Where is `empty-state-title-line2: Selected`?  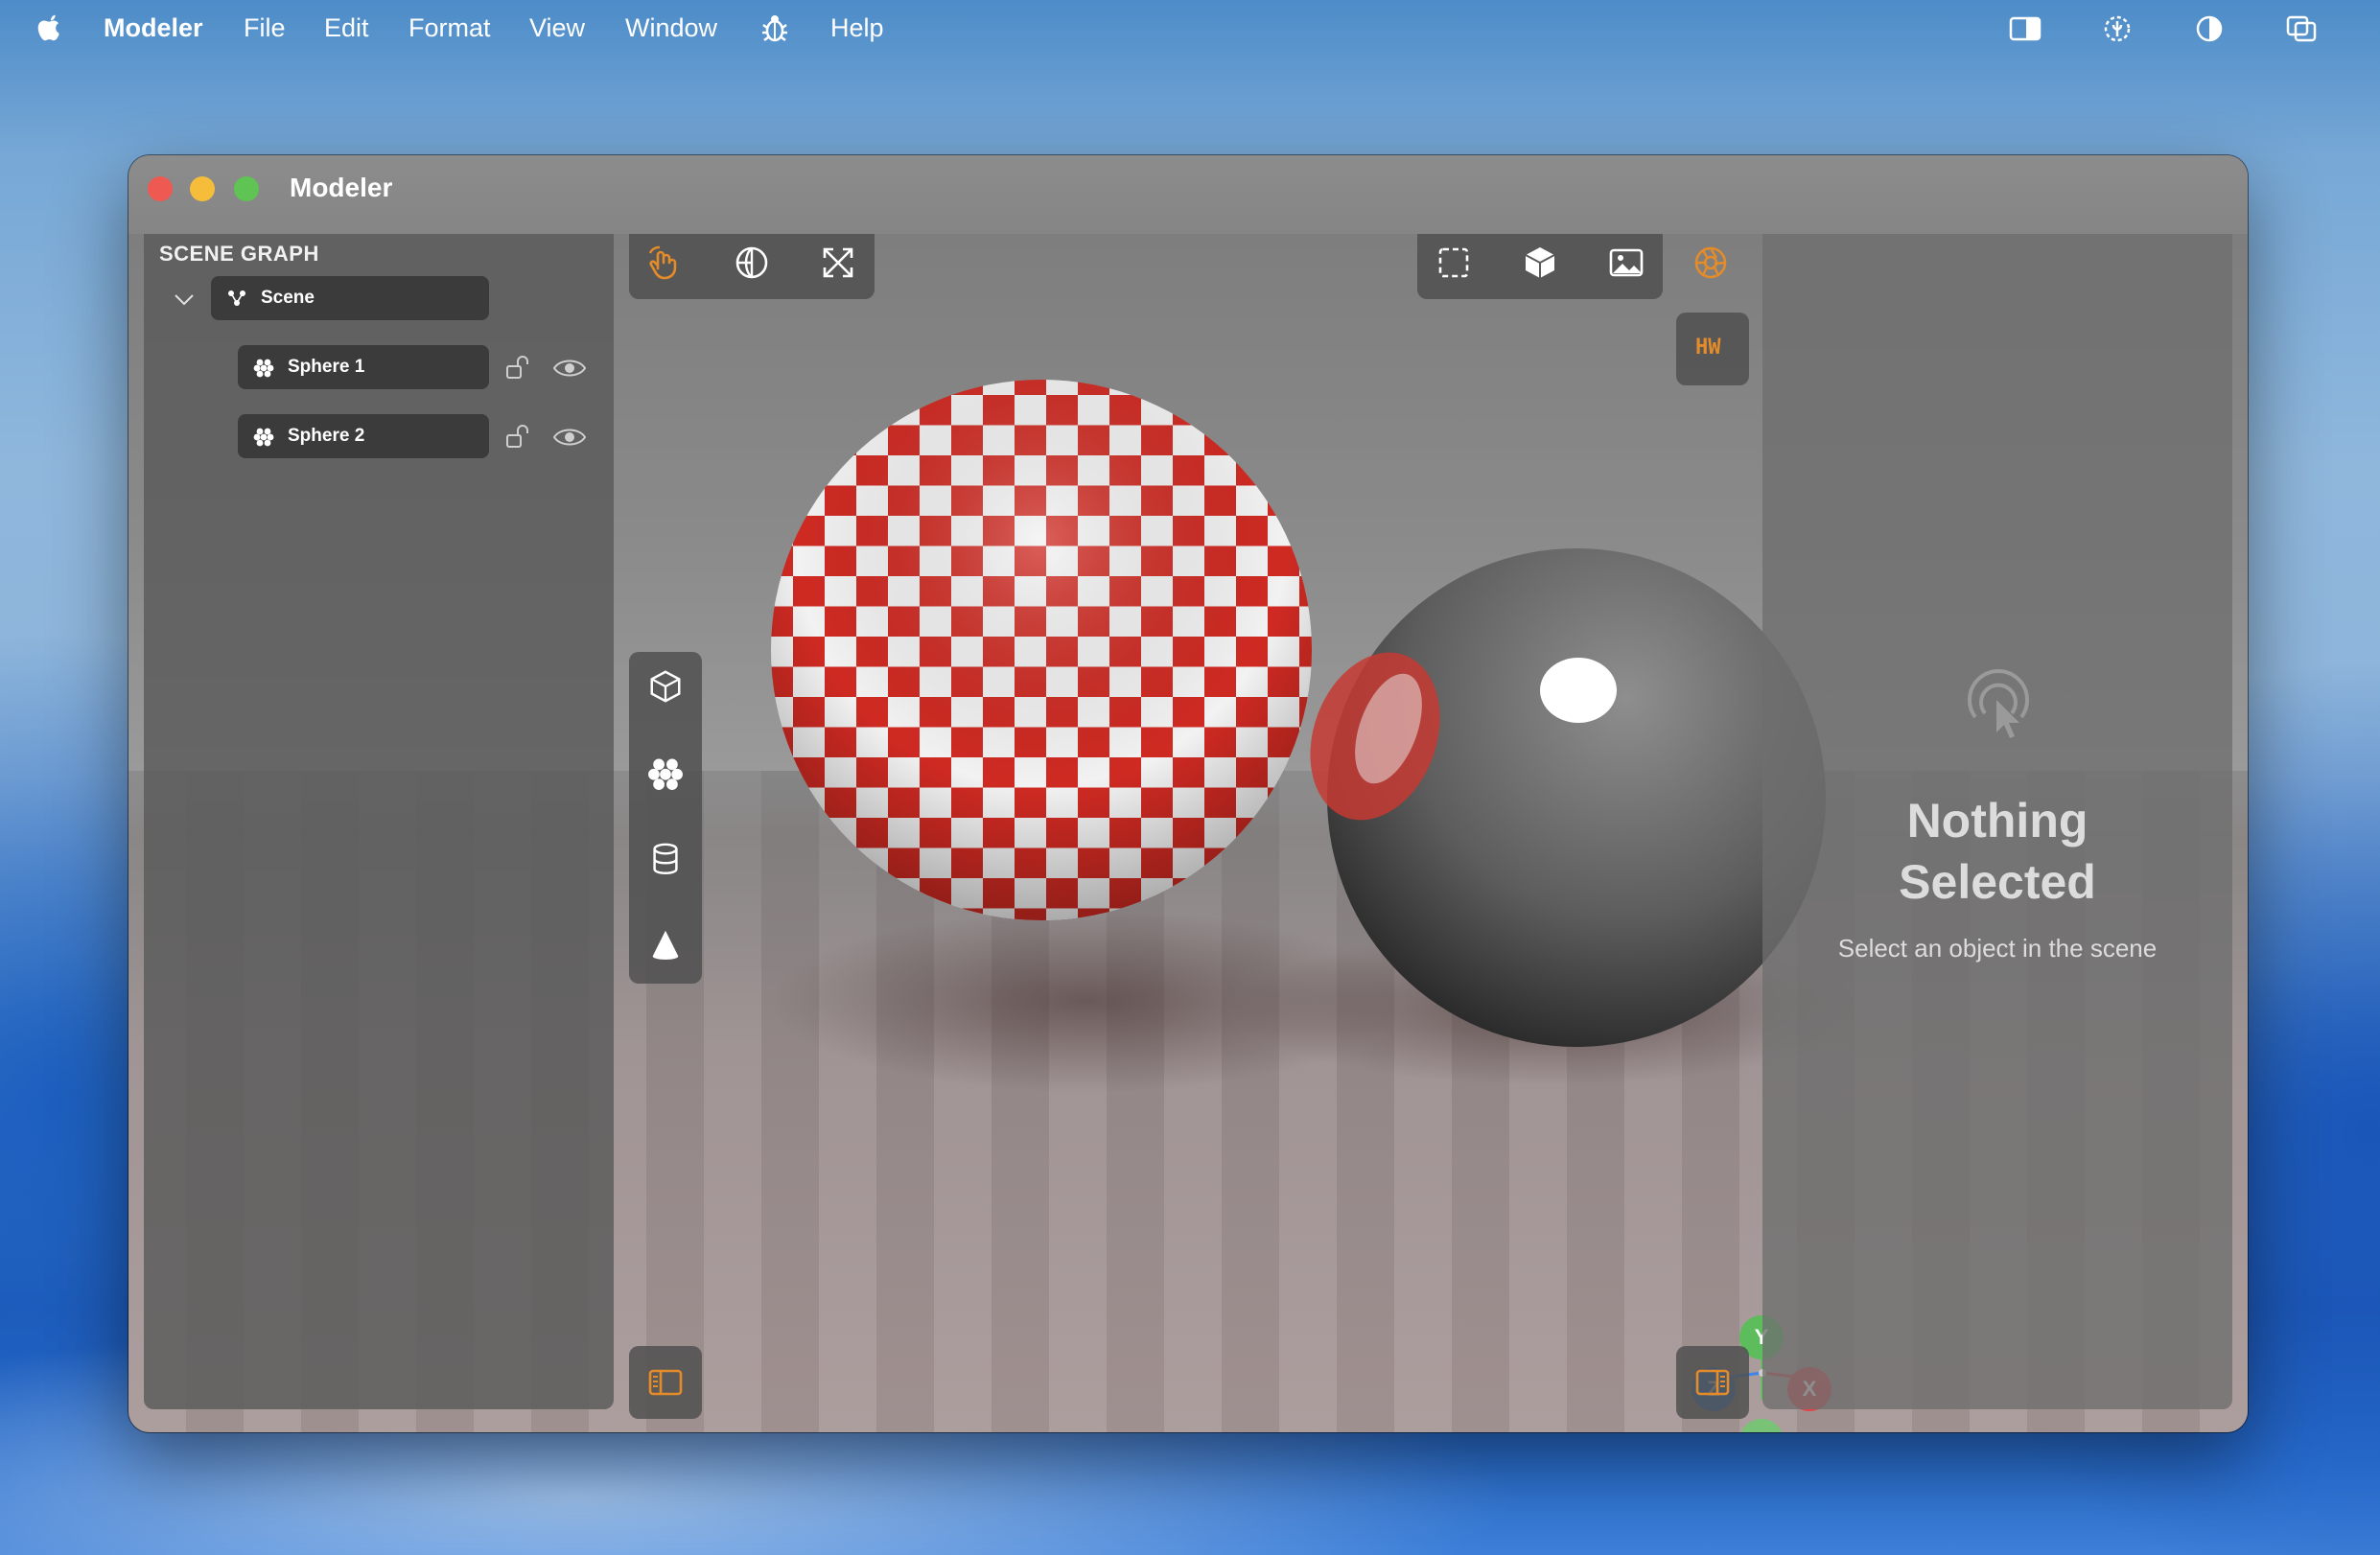 empty-state-title-line2: Selected is located at coordinates (1998, 882).